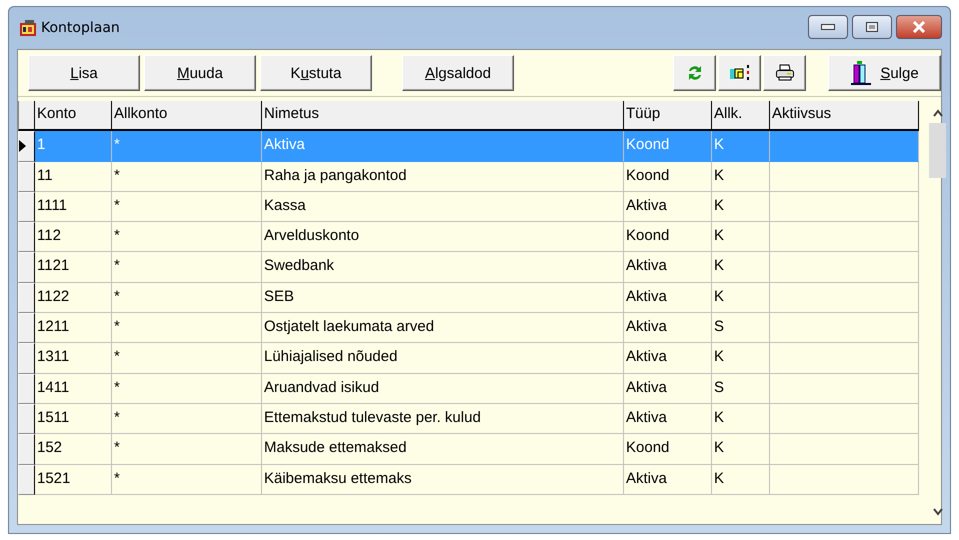  What do you see at coordinates (187, 116) in the screenshot?
I see `column-header: Allkonto` at bounding box center [187, 116].